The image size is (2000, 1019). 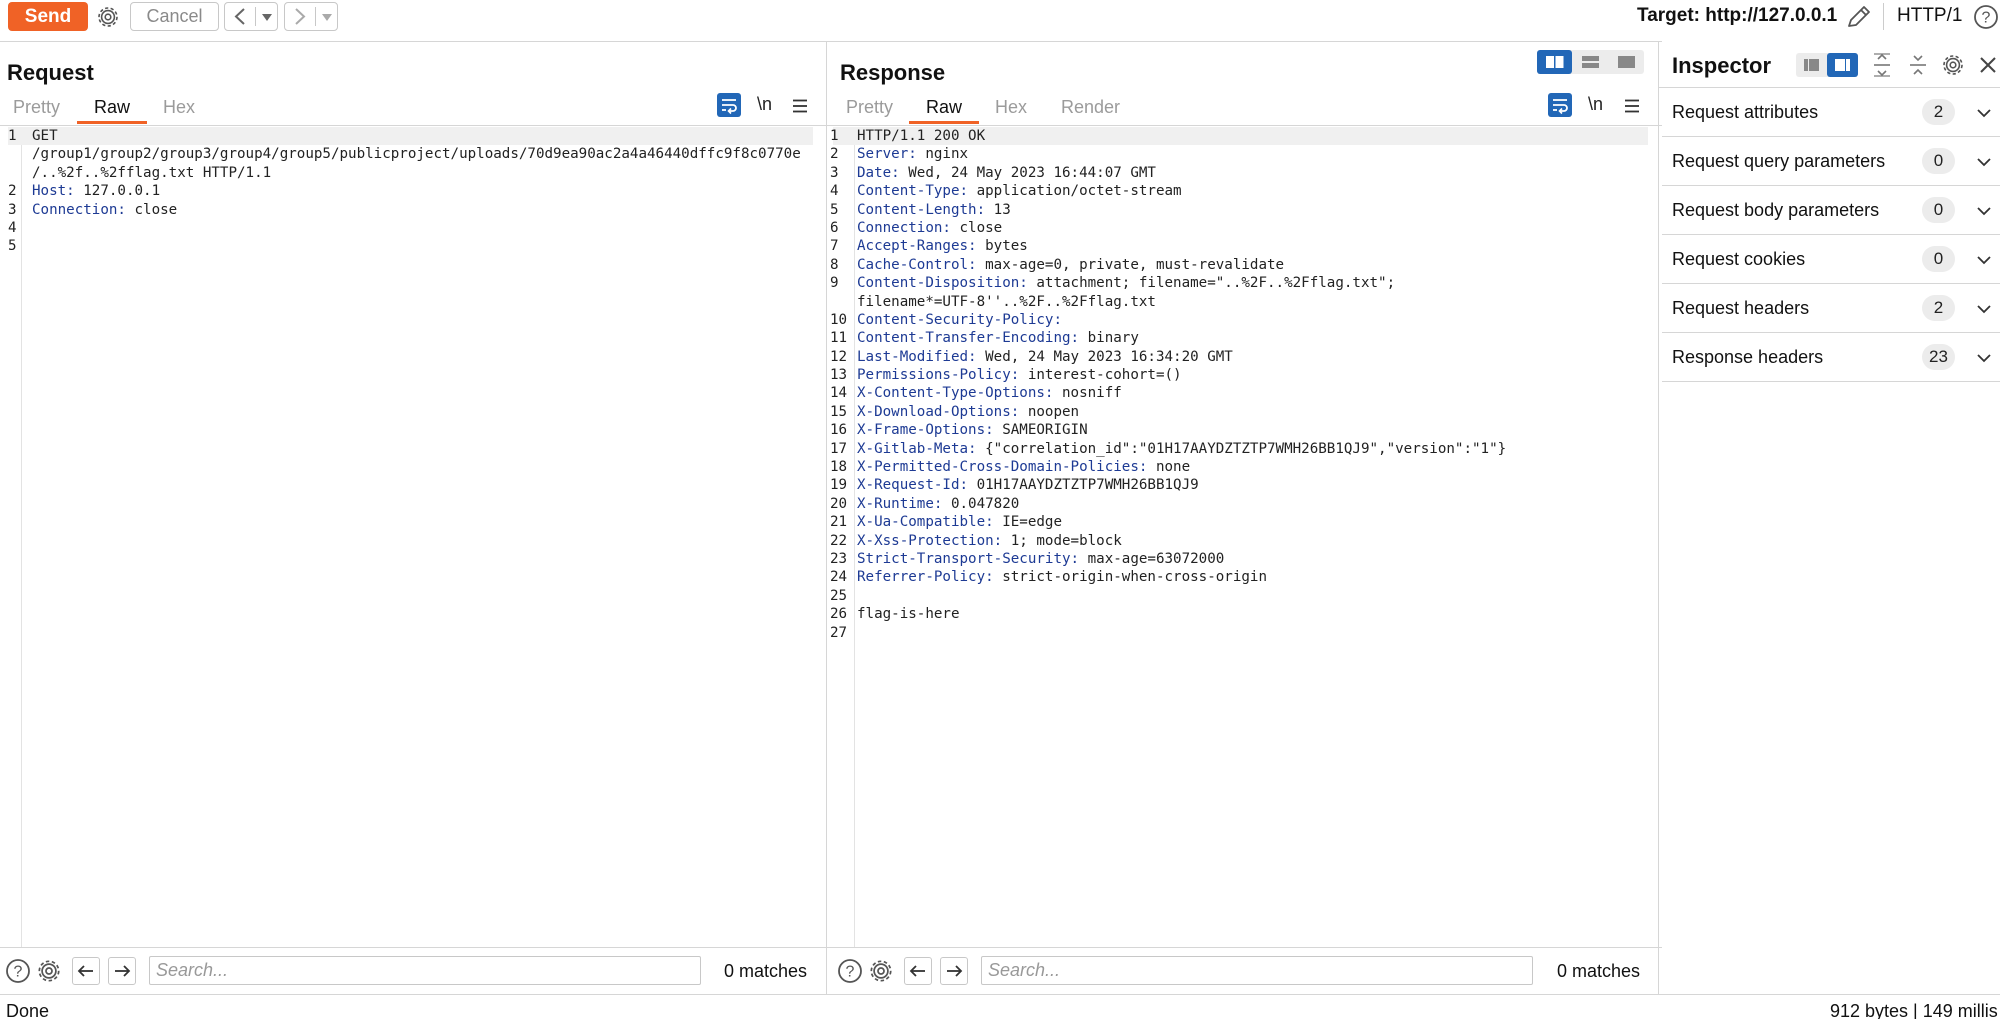 I want to click on close-icon, so click(x=1988, y=65).